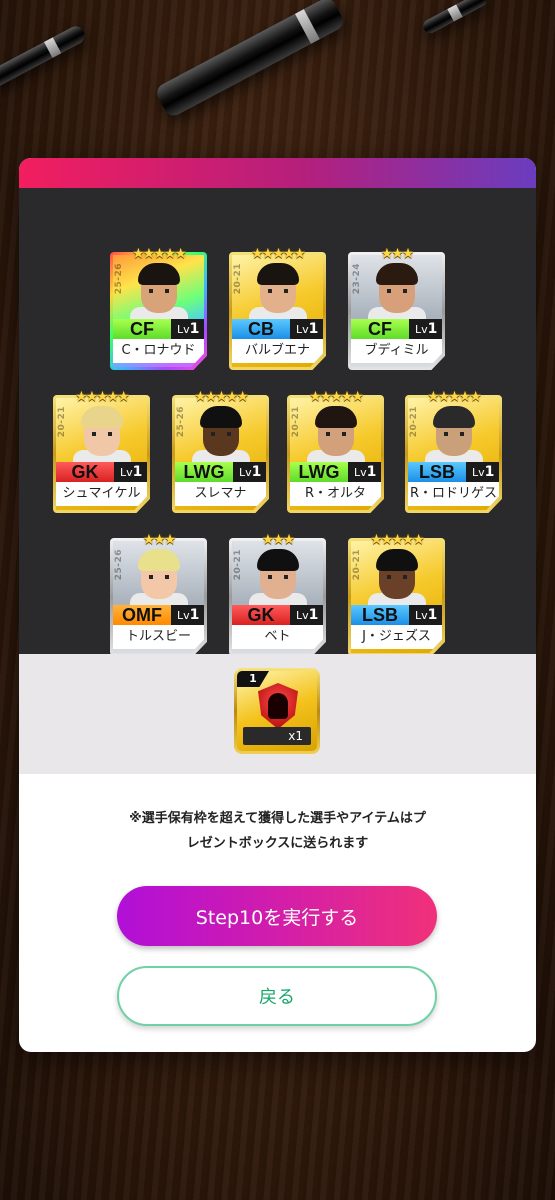 The height and width of the screenshot is (1200, 555). What do you see at coordinates (261, 329) in the screenshot?
I see `position-badge: CB` at bounding box center [261, 329].